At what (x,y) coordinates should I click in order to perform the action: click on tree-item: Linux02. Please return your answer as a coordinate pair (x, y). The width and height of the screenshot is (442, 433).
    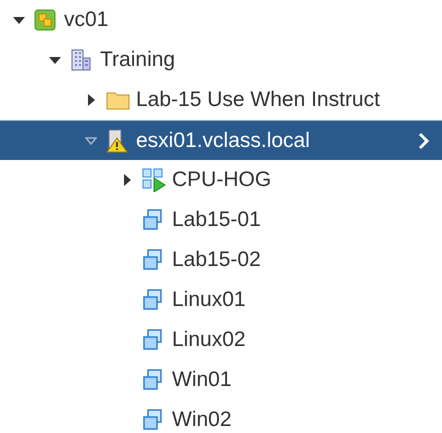
    Looking at the image, I should click on (209, 340).